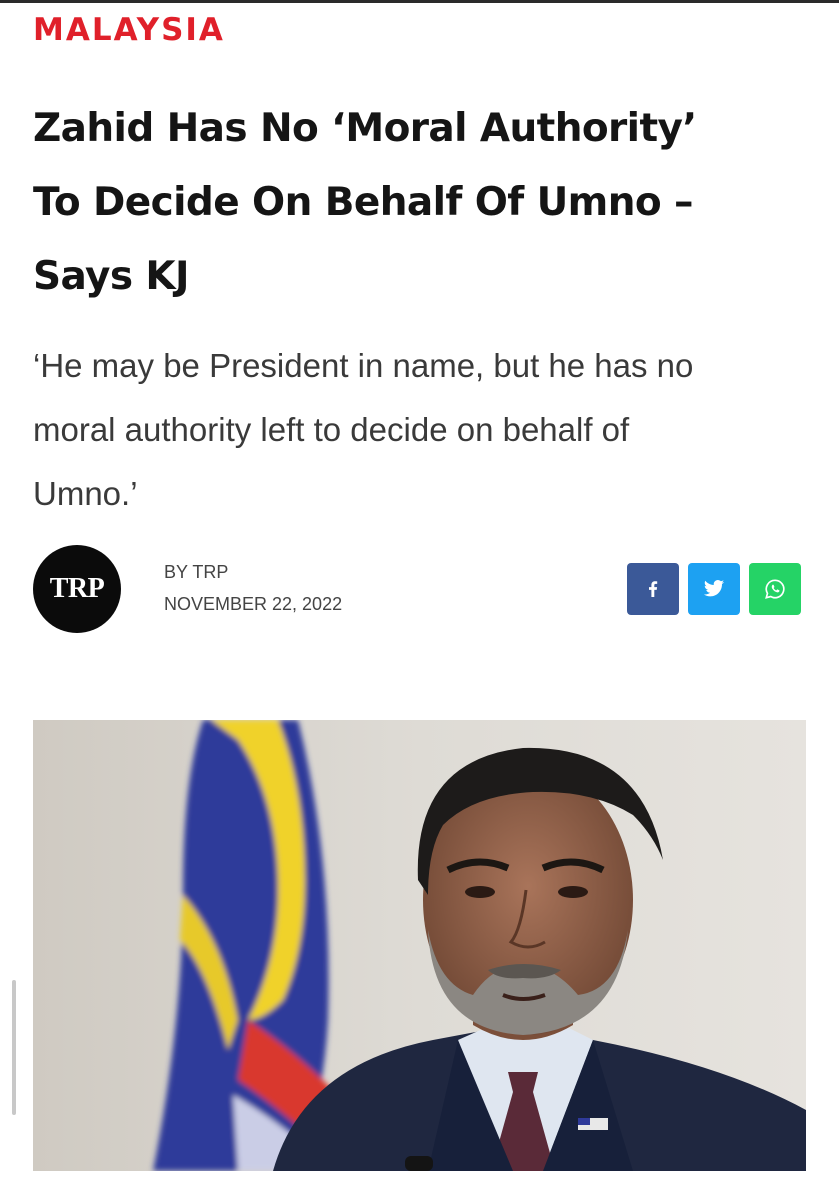 This screenshot has height=1200, width=839. What do you see at coordinates (196, 572) in the screenshot?
I see `author-byline: BY TRP` at bounding box center [196, 572].